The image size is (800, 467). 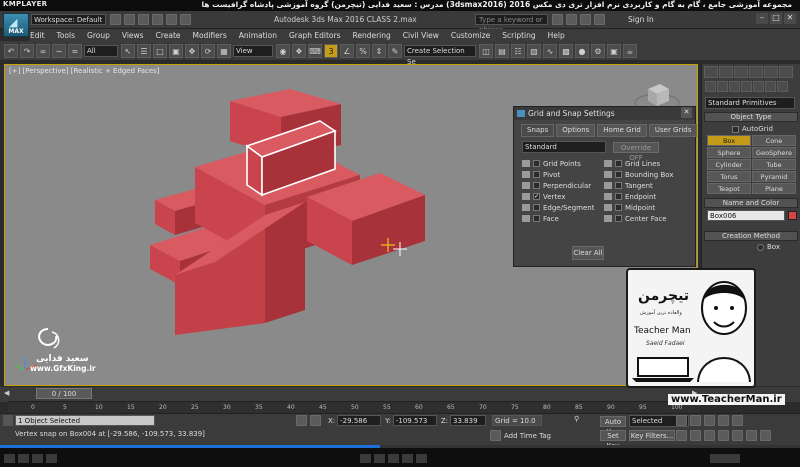 What do you see at coordinates (774, 152) in the screenshot?
I see `geosphere-button: GeoSphere` at bounding box center [774, 152].